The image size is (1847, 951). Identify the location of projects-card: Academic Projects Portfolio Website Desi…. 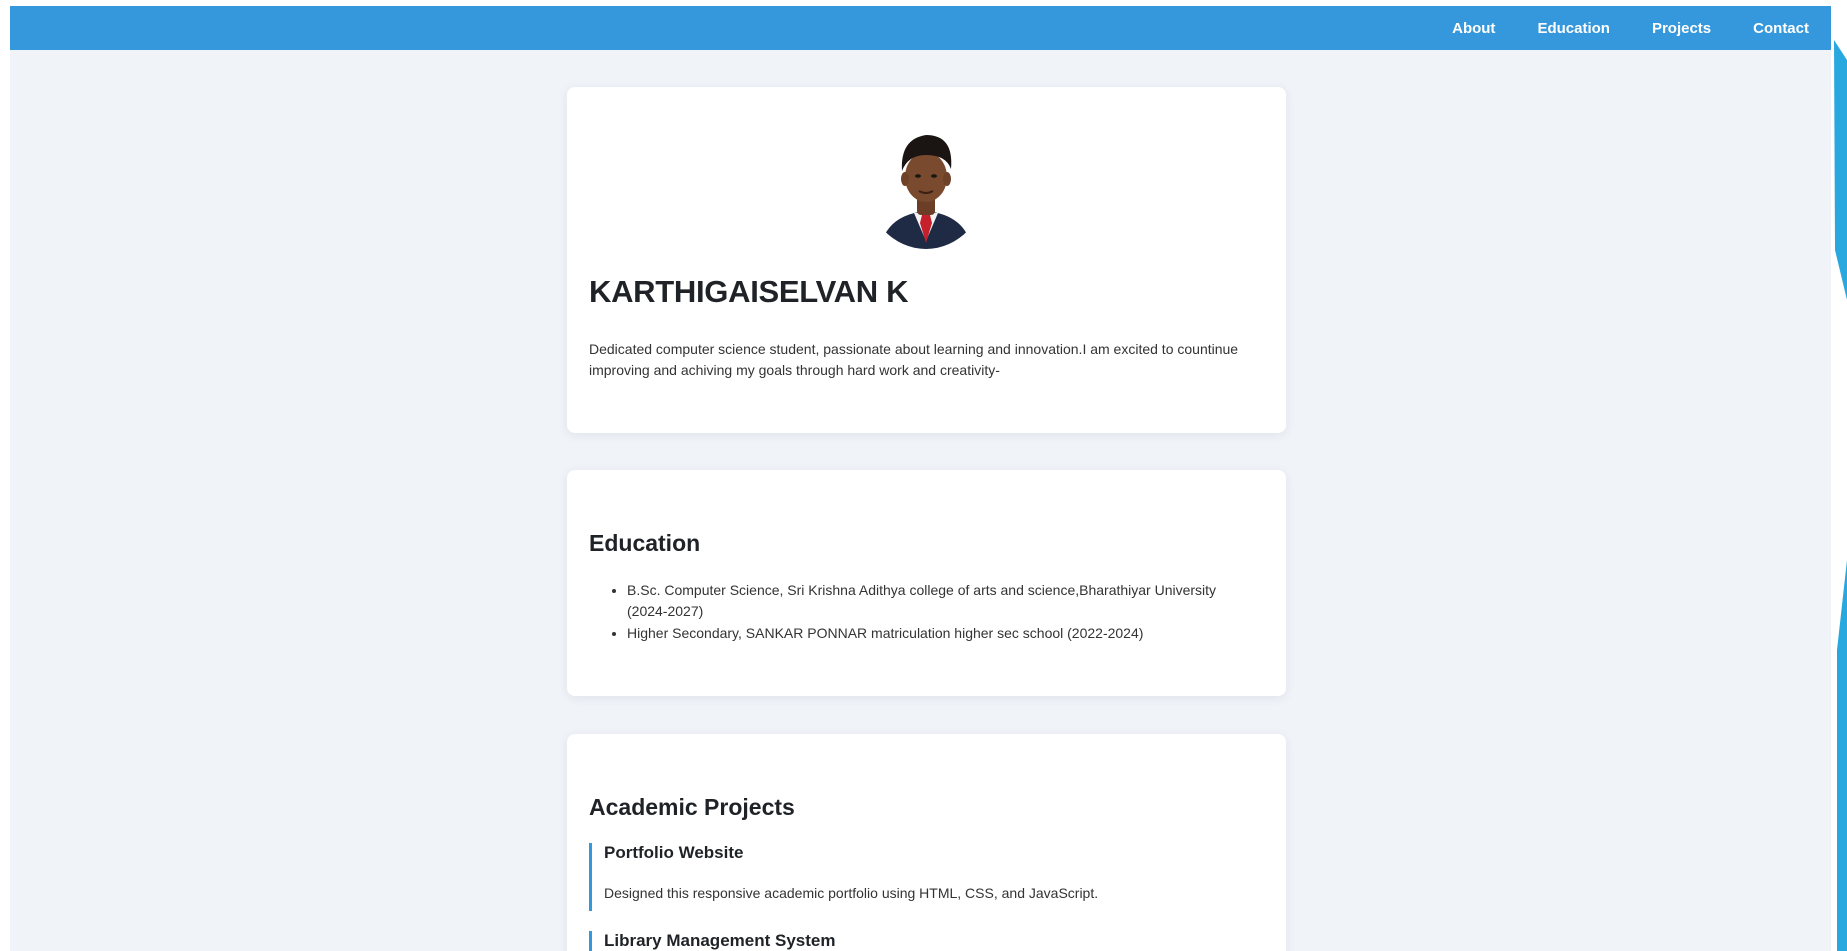
(926, 842).